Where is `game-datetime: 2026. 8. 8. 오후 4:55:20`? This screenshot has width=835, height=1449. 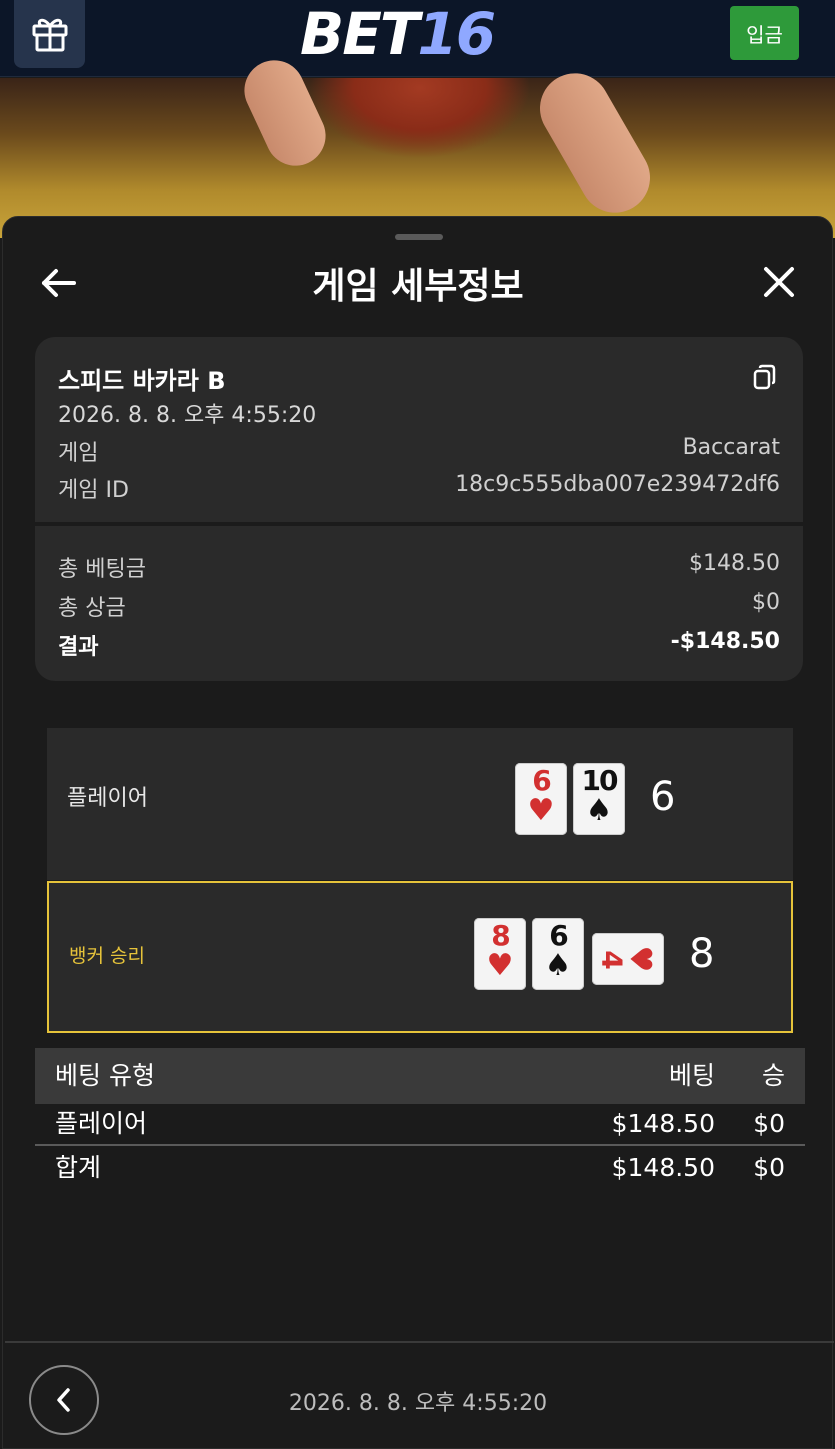
game-datetime: 2026. 8. 8. 오후 4:55:20 is located at coordinates (187, 415).